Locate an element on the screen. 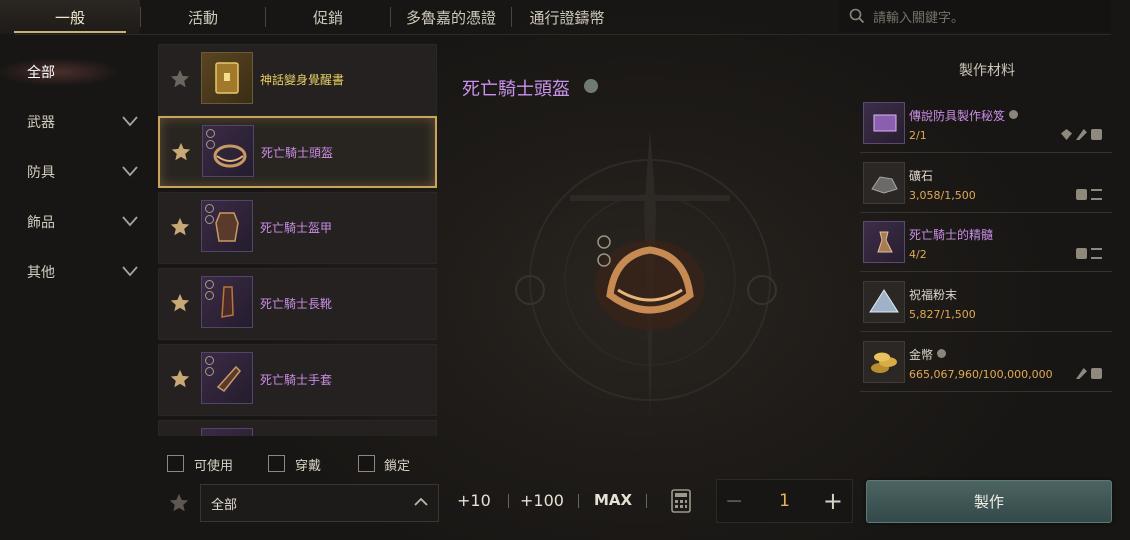 This screenshot has height=540, width=1130. material-count: 3,058/1,500 is located at coordinates (942, 195).